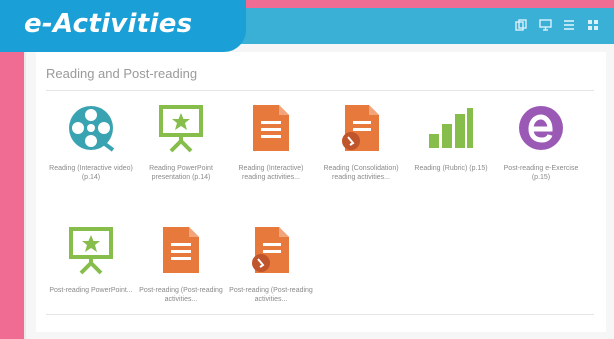 The width and height of the screenshot is (614, 339). I want to click on activity-label: Post-reading e-Exercise (p.15), so click(541, 173).